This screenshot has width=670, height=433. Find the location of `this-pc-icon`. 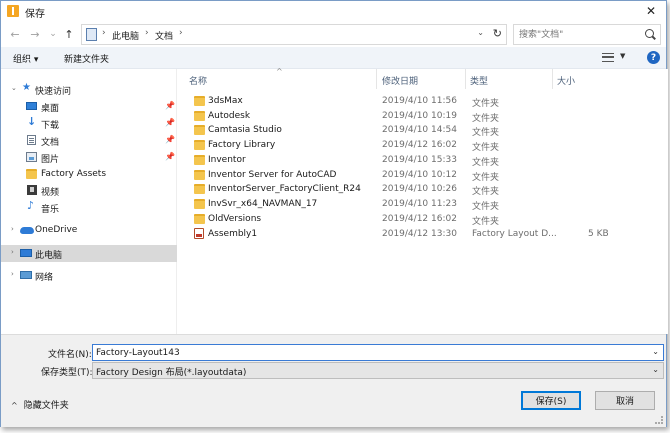

this-pc-icon is located at coordinates (91, 34).